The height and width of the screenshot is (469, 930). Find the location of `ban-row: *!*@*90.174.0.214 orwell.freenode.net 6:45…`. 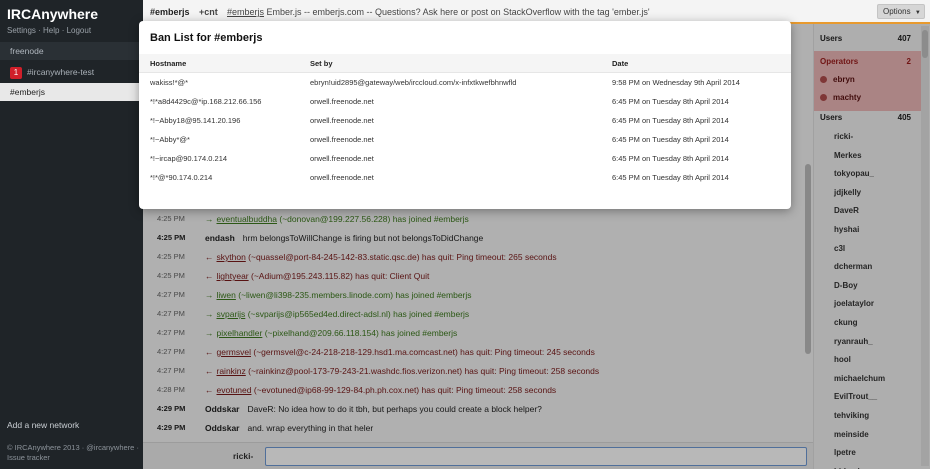

ban-row: *!*@*90.174.0.214 orwell.freenode.net 6:45… is located at coordinates (465, 177).